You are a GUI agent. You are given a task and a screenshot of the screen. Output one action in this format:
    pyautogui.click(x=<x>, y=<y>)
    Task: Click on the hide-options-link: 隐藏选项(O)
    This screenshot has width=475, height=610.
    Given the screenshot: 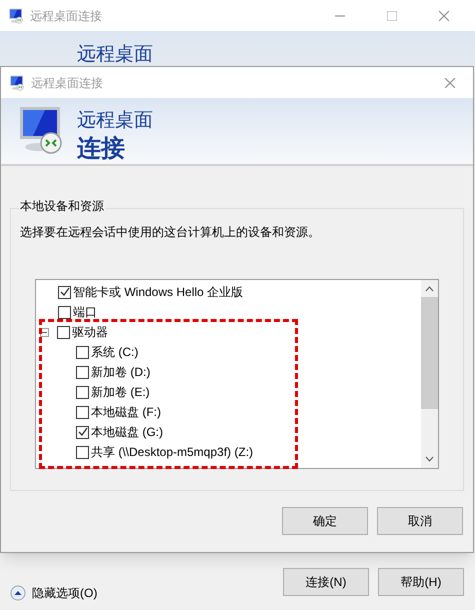 What is the action you would take?
    pyautogui.click(x=54, y=593)
    